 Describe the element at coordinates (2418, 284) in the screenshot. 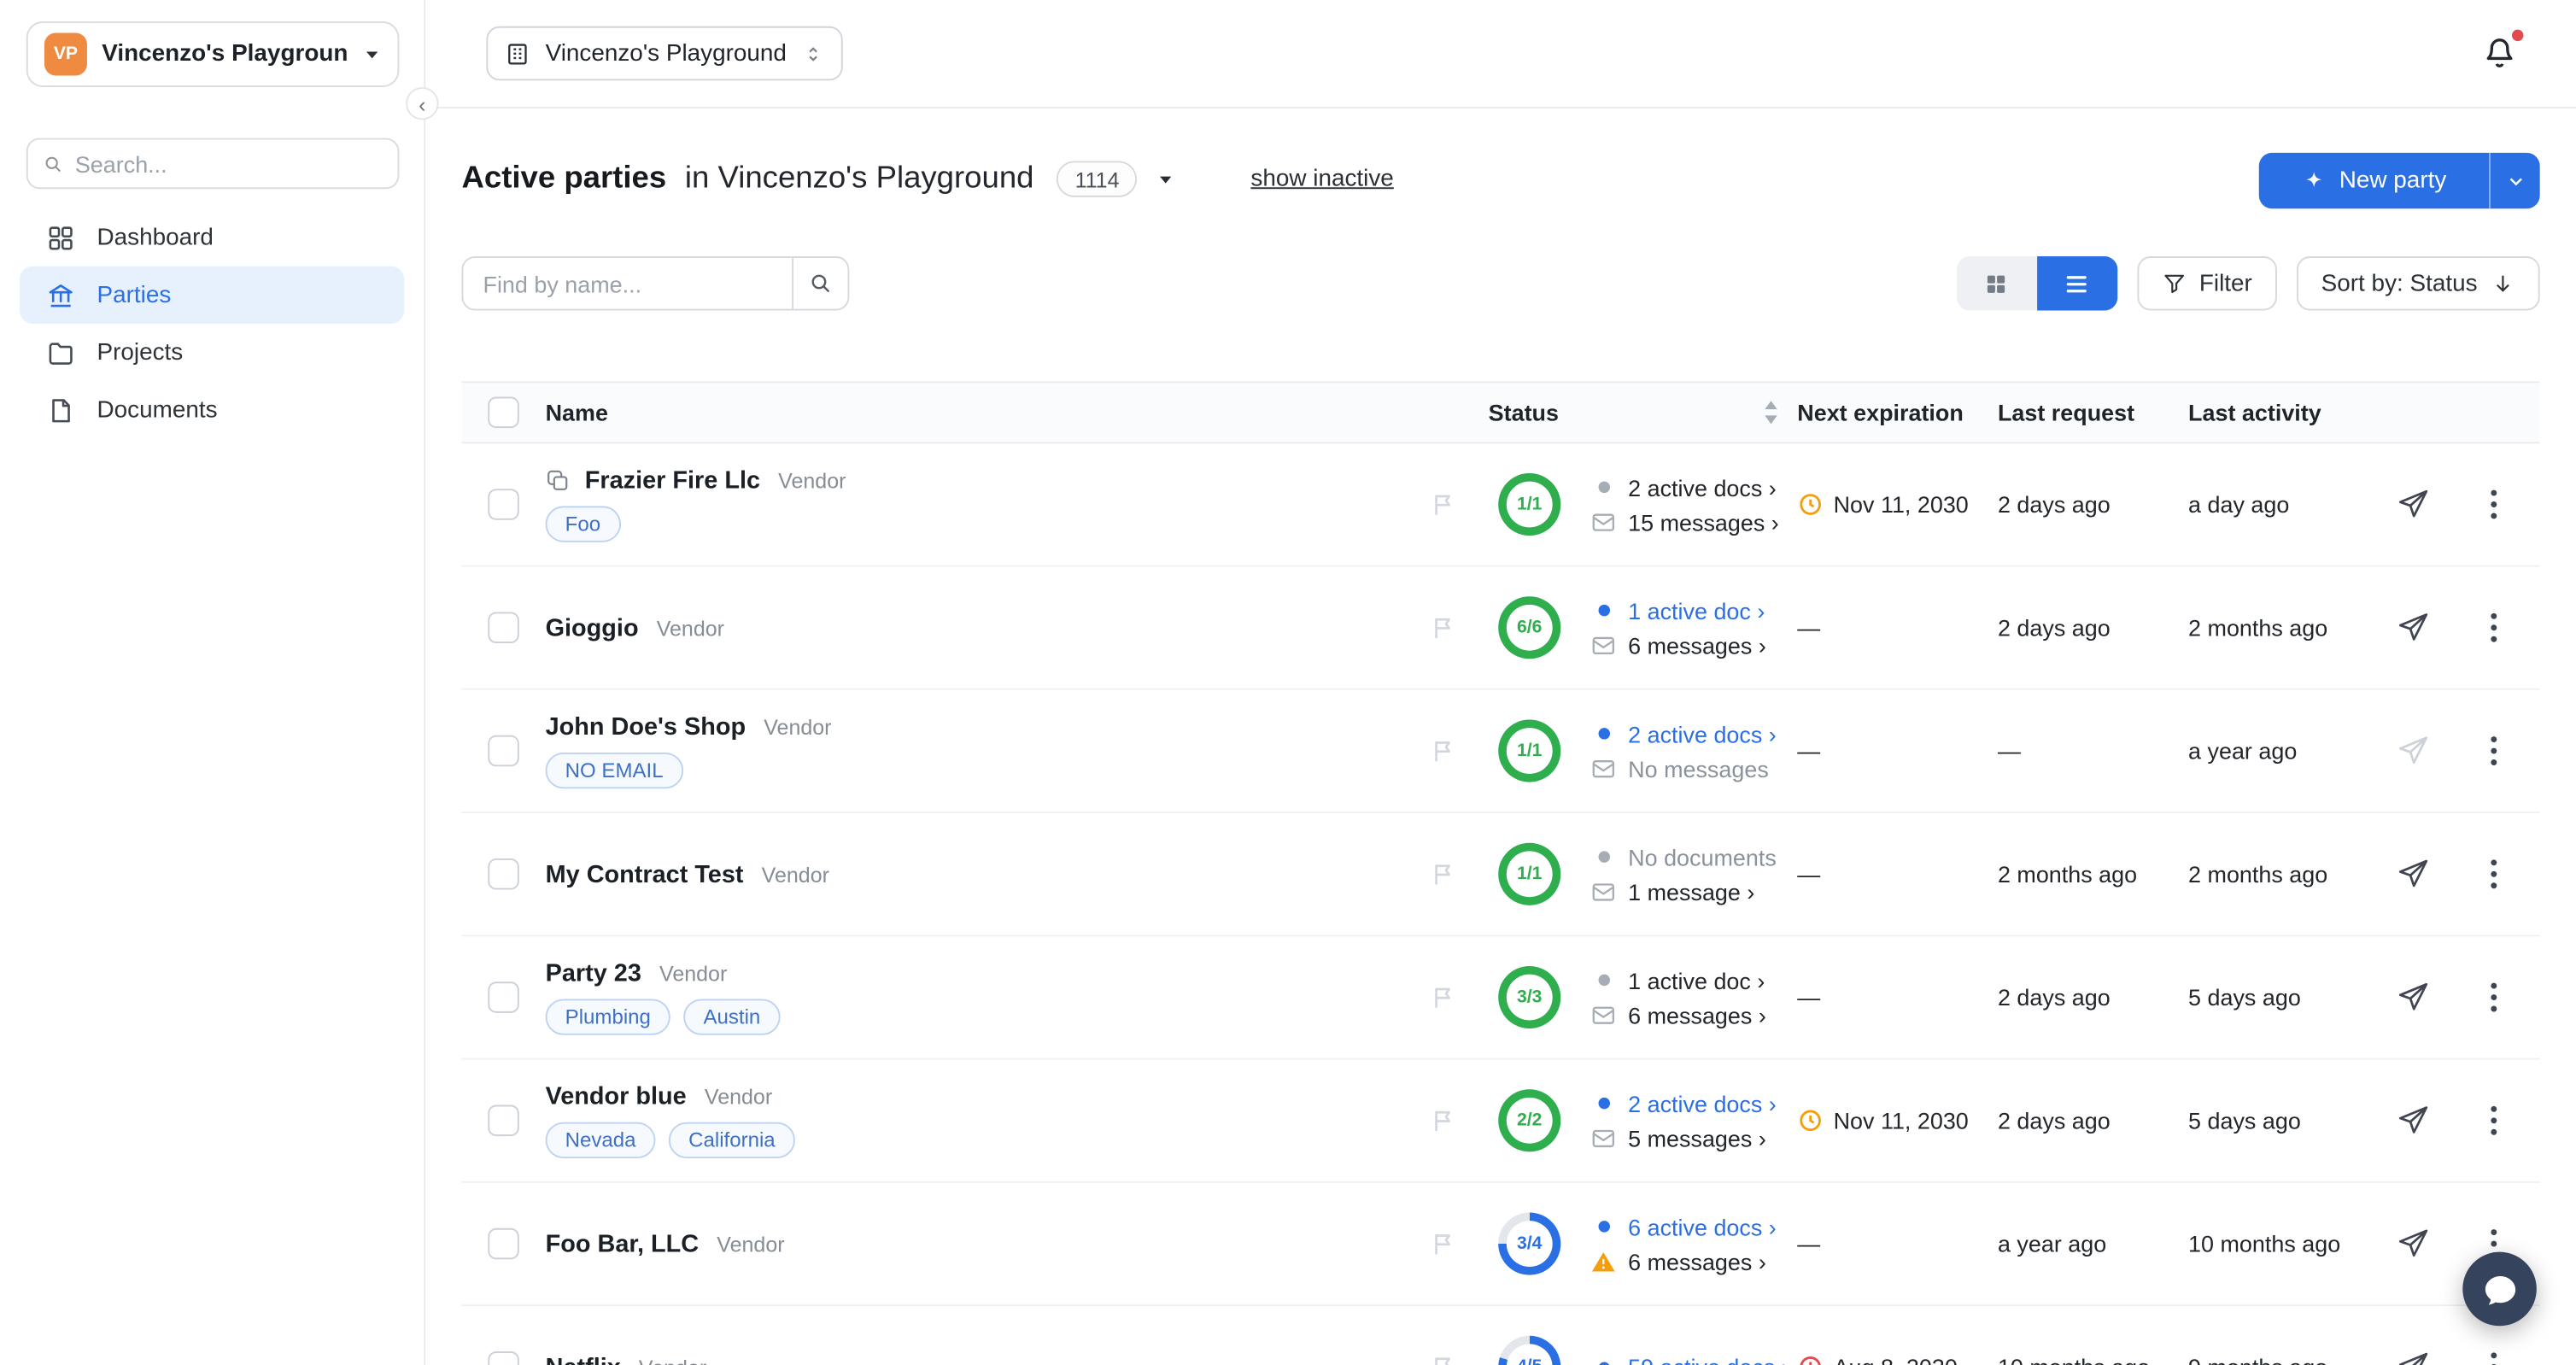

I see `sort-button: Sort by: Status` at that location.